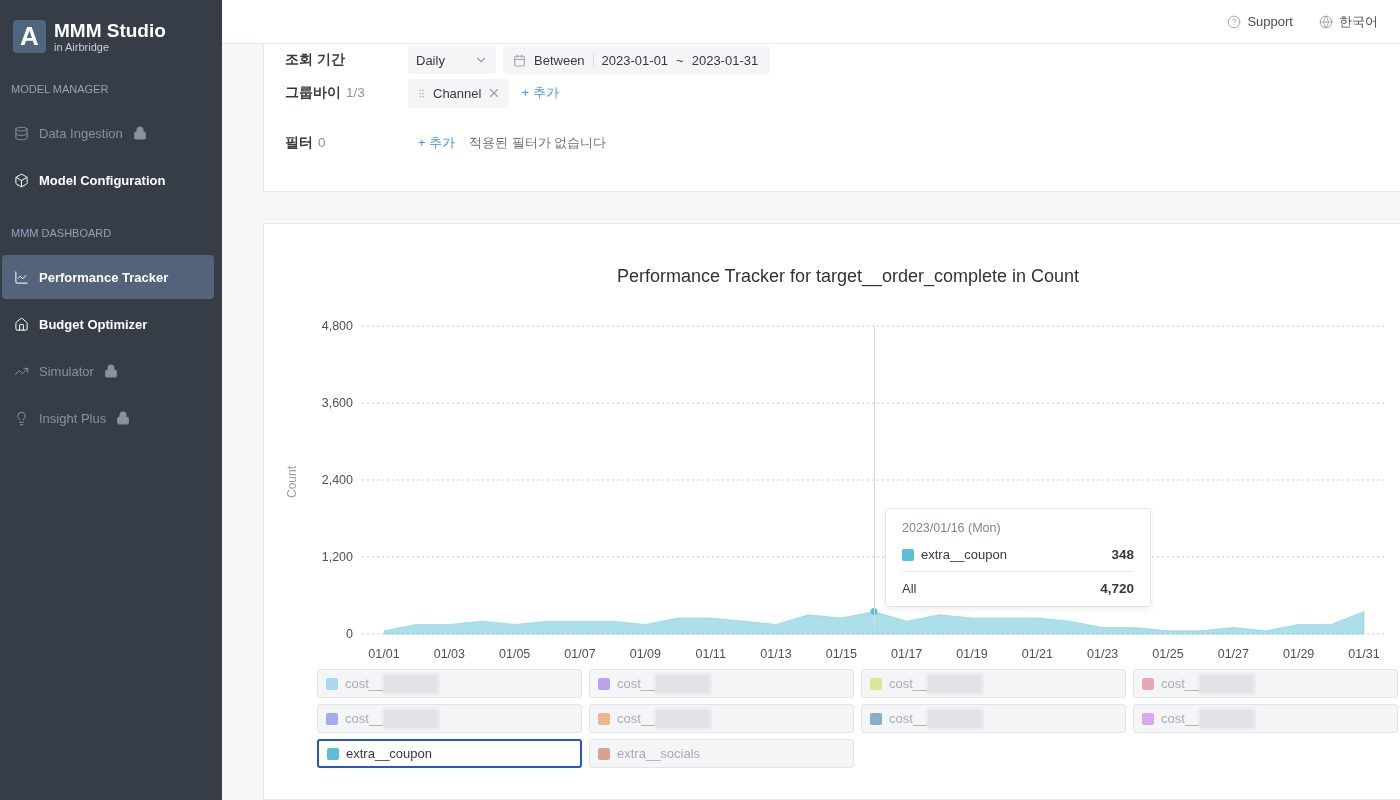 The image size is (1400, 800). What do you see at coordinates (1326, 21) in the screenshot?
I see `globe-icon` at bounding box center [1326, 21].